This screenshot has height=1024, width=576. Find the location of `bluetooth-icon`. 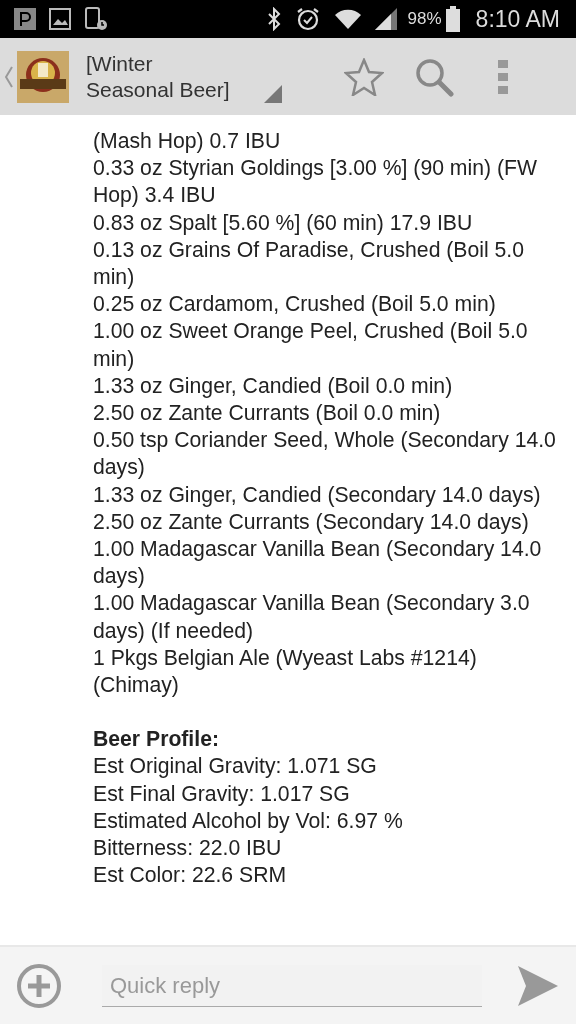

bluetooth-icon is located at coordinates (273, 19).